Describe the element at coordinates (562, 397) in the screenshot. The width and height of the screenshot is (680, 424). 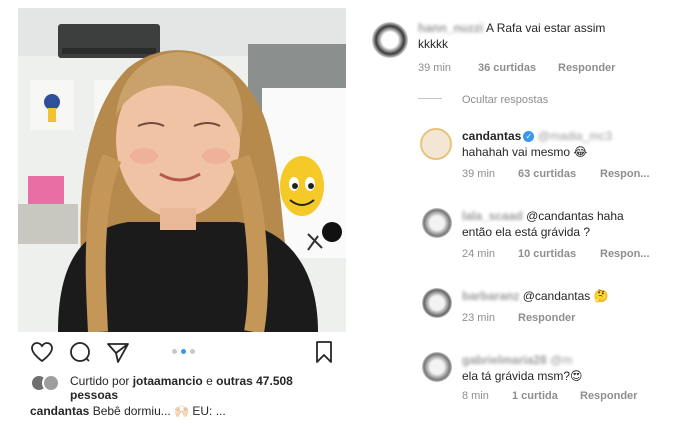
I see `comment-meta: 8 min 1 curtida Responder` at that location.